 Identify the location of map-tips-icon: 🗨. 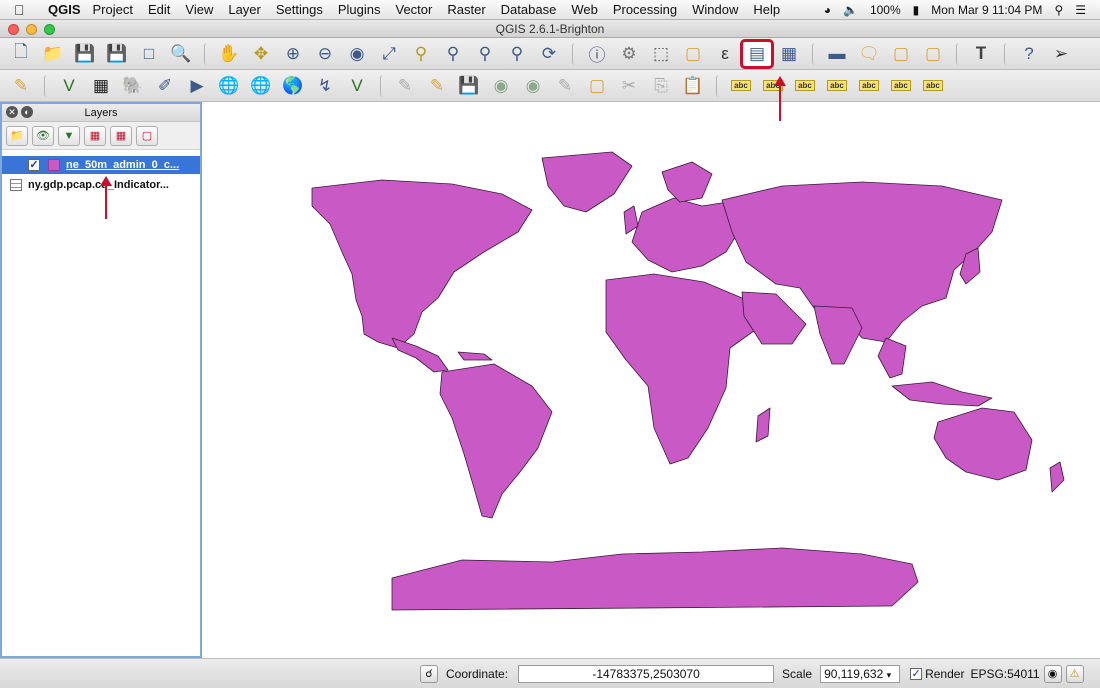
(869, 54).